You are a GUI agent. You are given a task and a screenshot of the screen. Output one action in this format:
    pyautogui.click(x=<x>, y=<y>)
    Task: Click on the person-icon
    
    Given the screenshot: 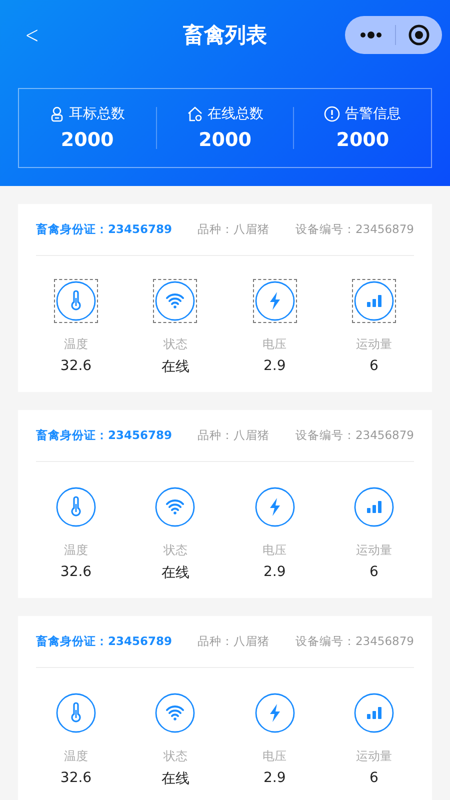 What is the action you would take?
    pyautogui.click(x=57, y=114)
    